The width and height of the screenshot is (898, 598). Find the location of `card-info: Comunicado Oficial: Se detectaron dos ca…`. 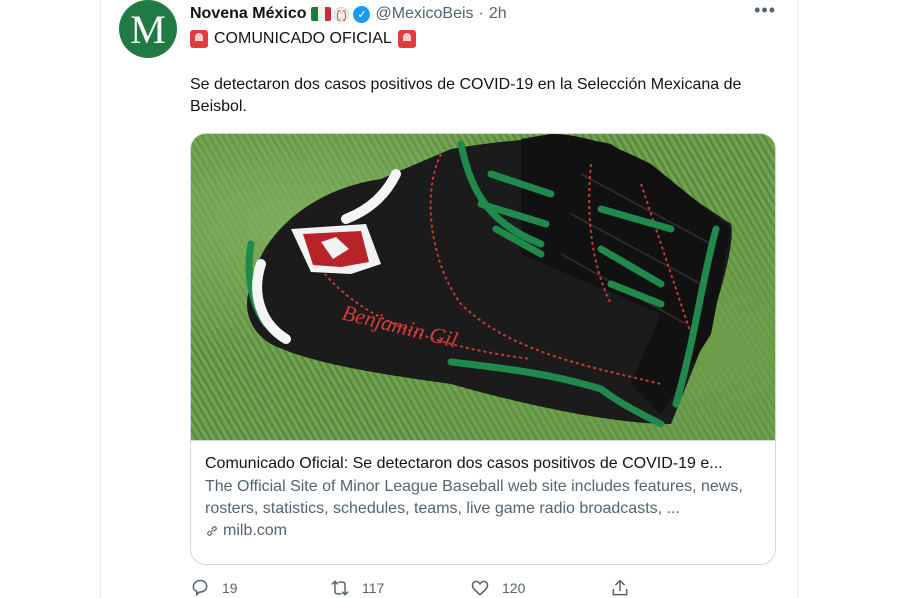

card-info: Comunicado Oficial: Se detectaron dos ca… is located at coordinates (483, 502).